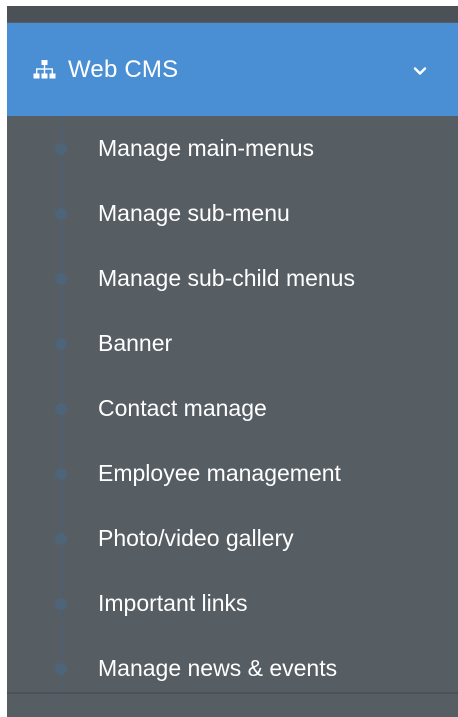 The image size is (458, 717). What do you see at coordinates (420, 70) in the screenshot?
I see `chevron-down-icon` at bounding box center [420, 70].